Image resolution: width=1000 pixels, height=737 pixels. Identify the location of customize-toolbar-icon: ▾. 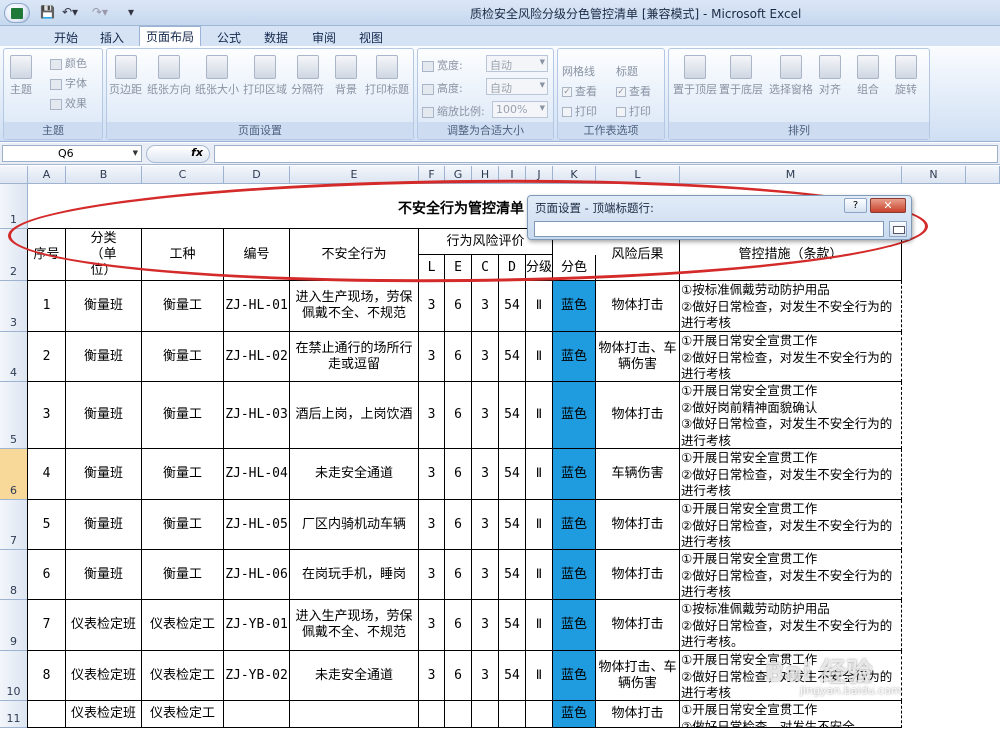
(131, 12).